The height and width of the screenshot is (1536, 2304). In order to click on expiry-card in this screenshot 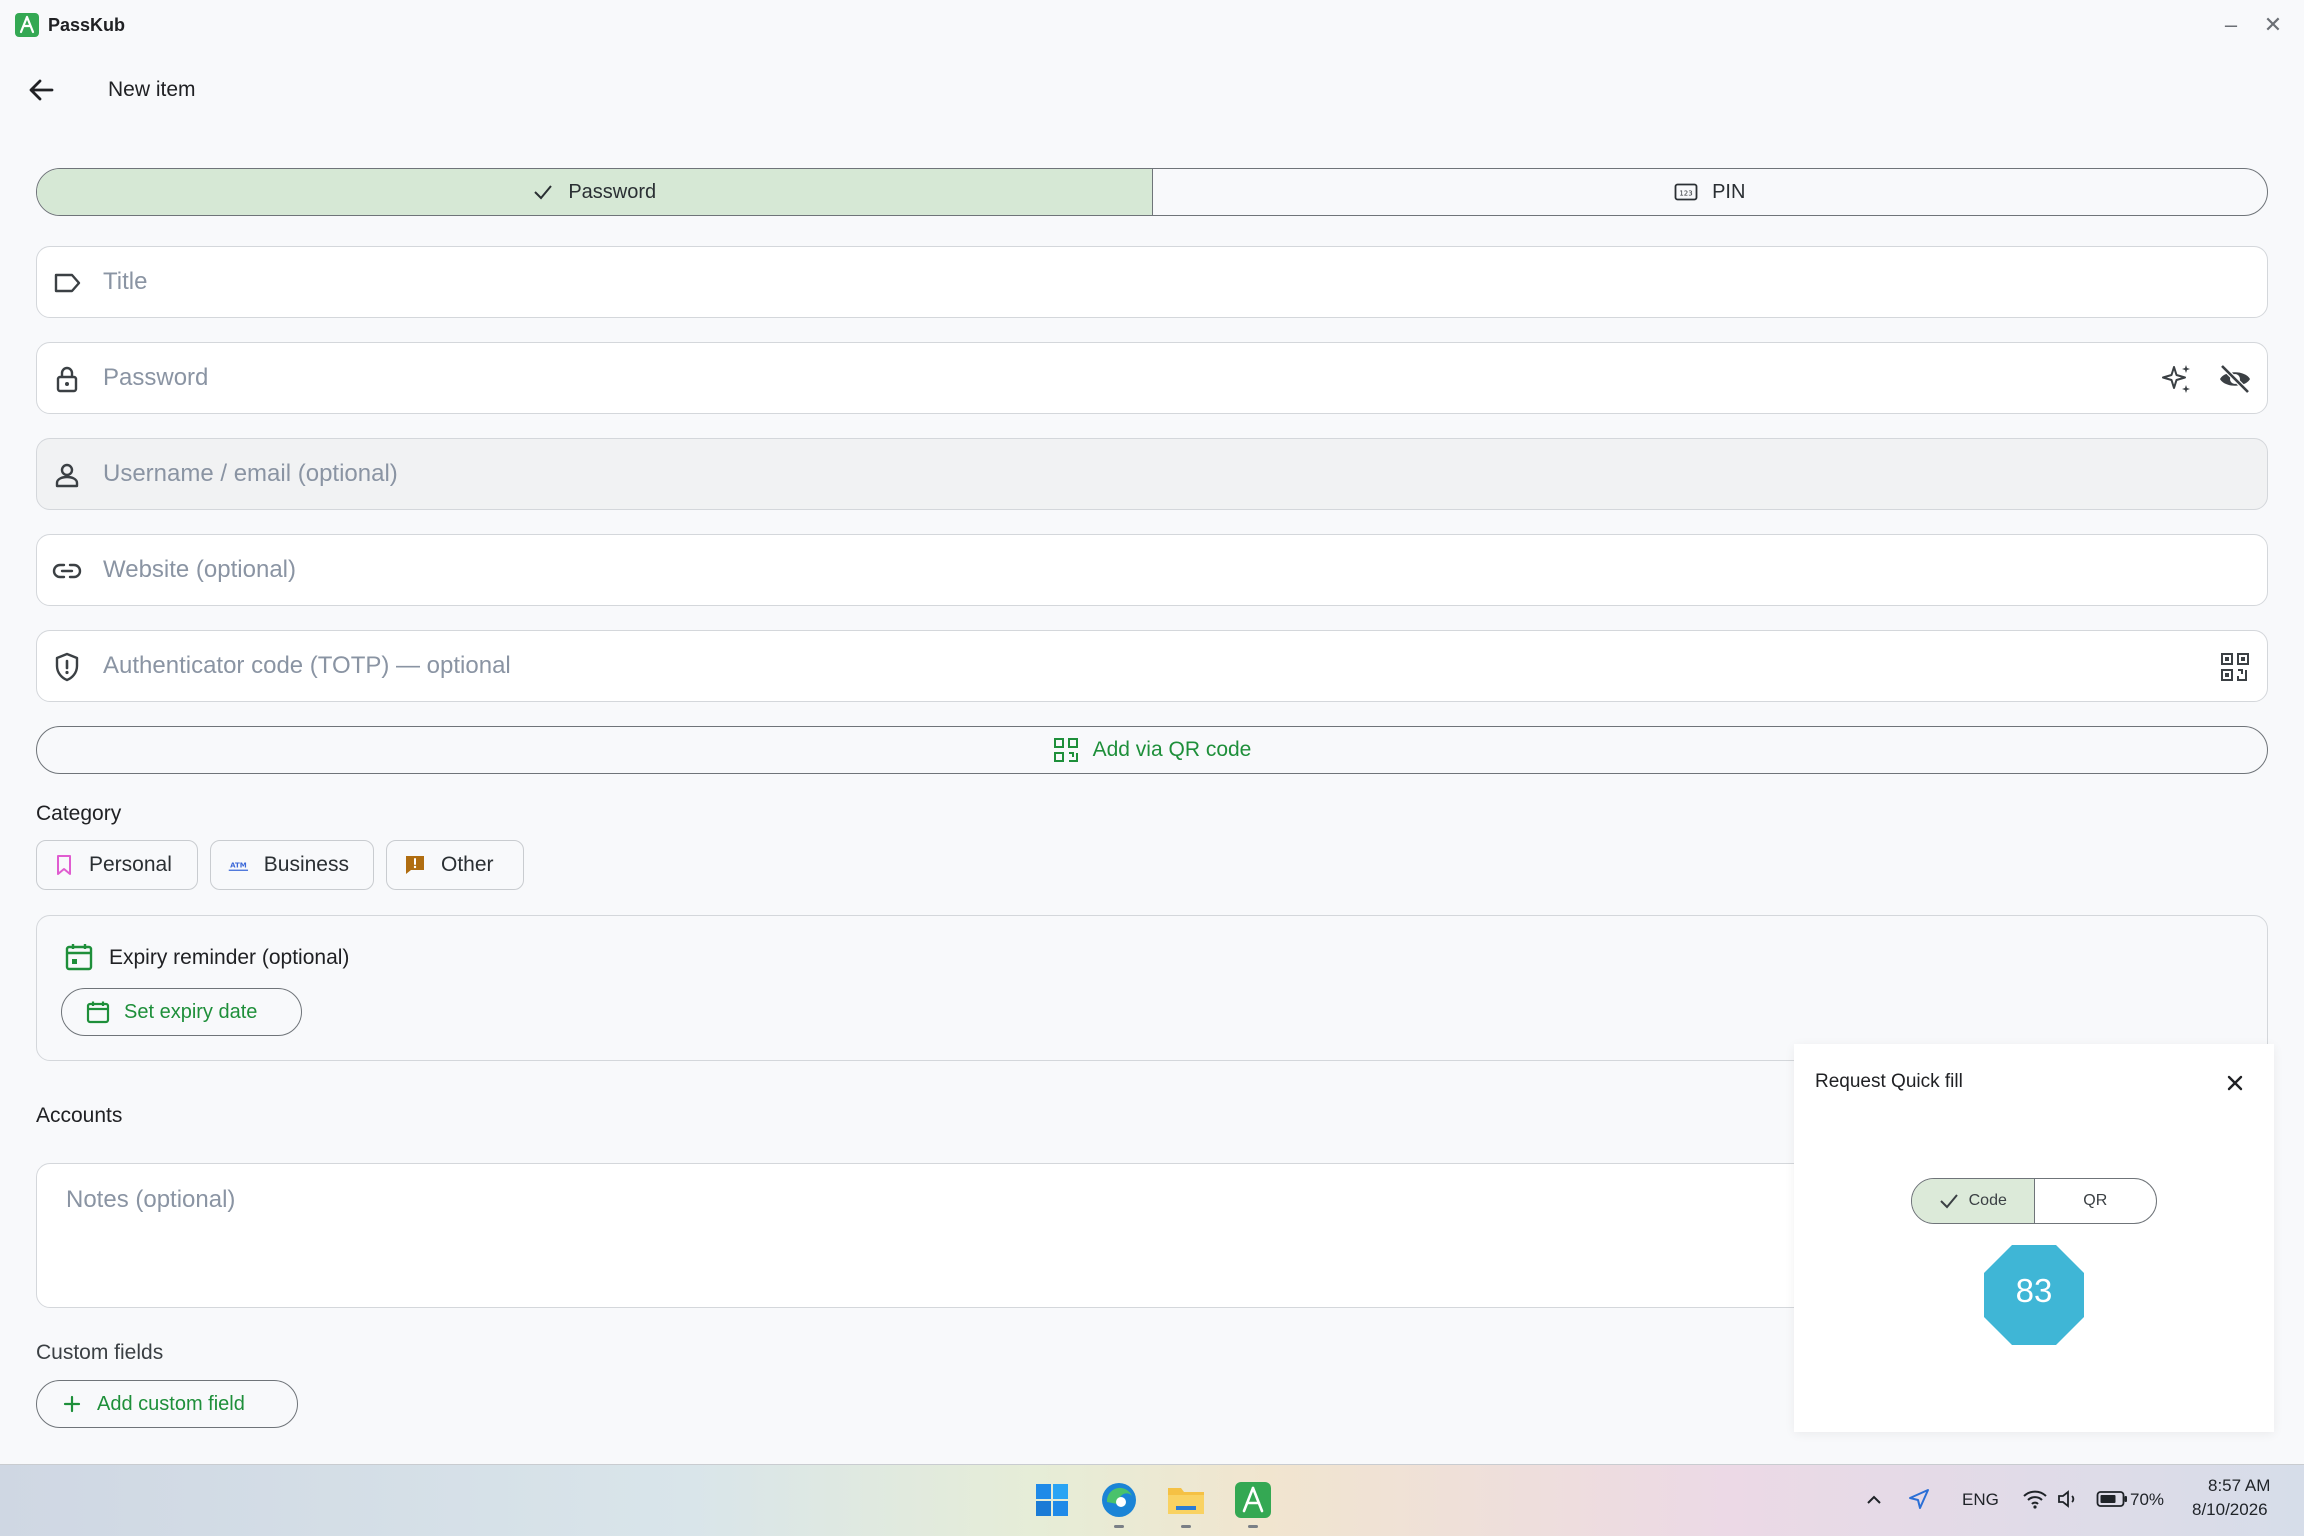, I will do `click(1152, 988)`.